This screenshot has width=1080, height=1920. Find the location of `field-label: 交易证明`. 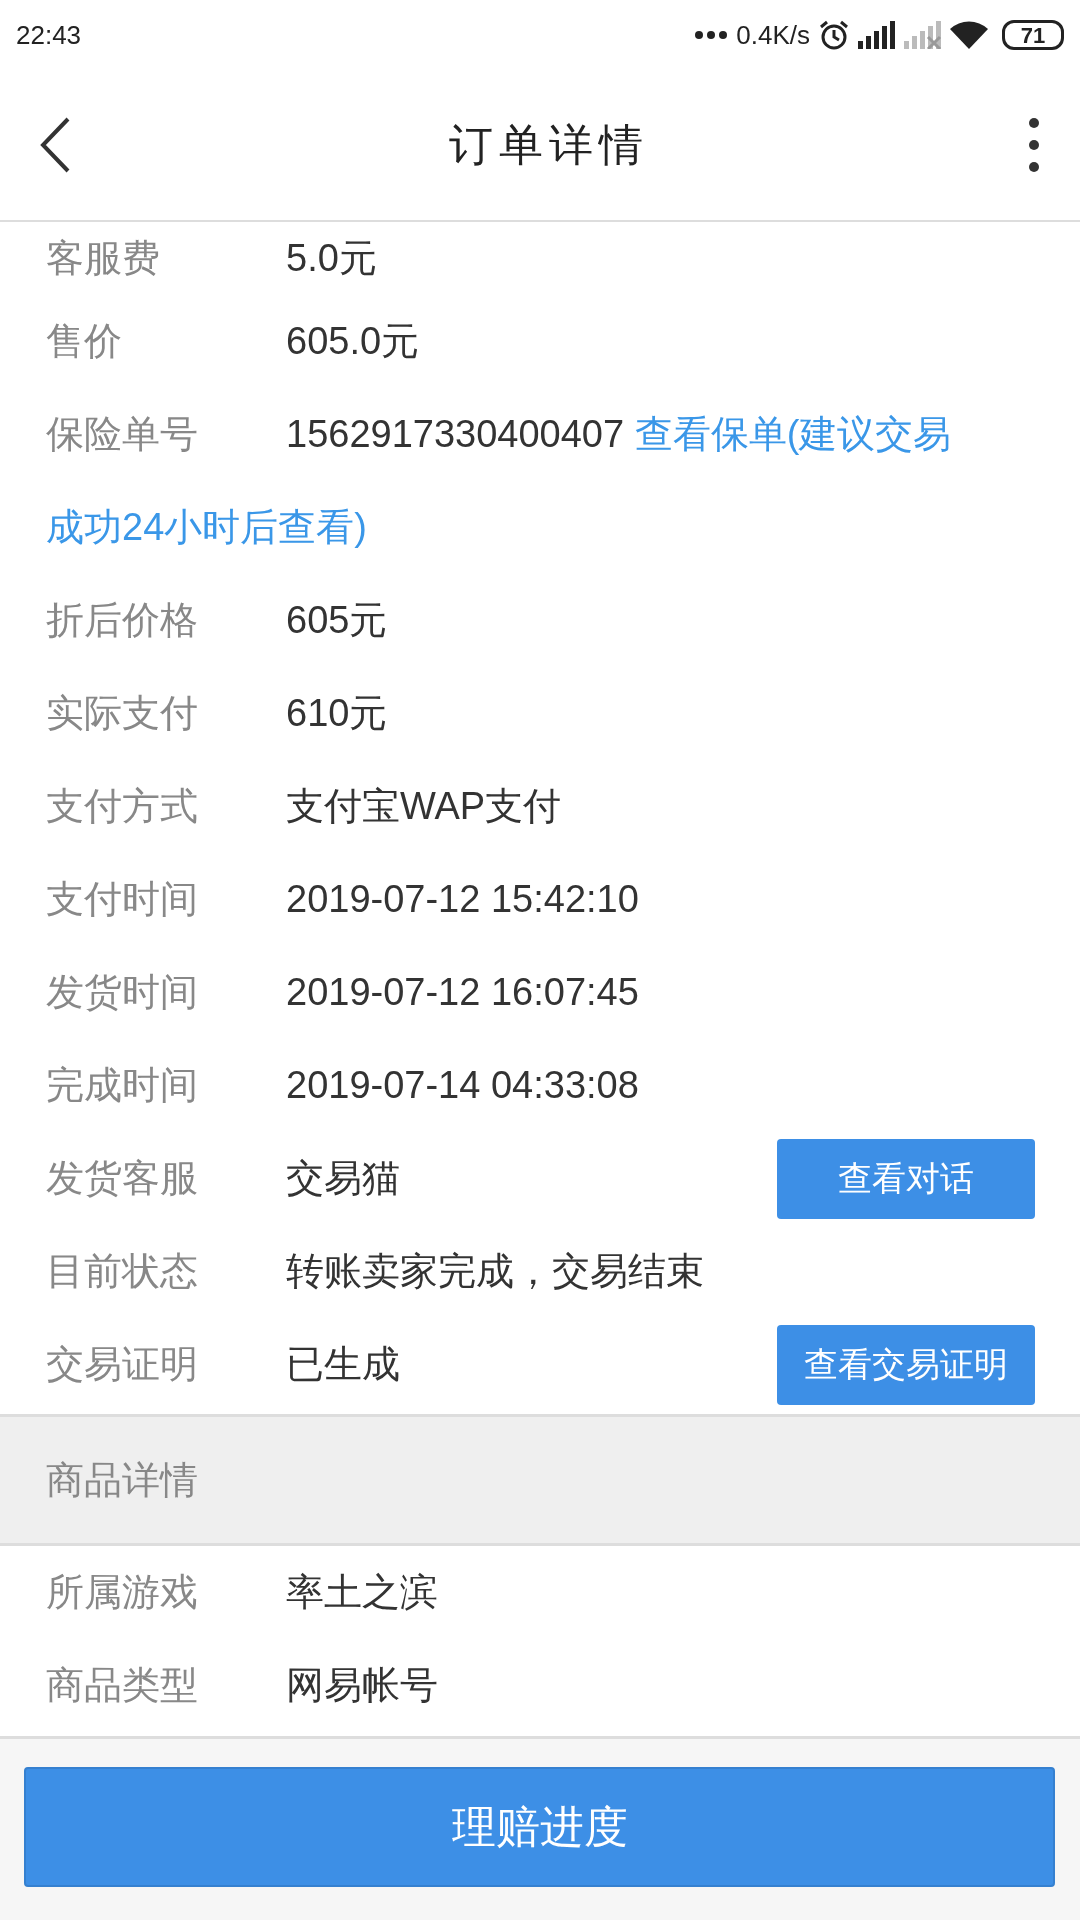

field-label: 交易证明 is located at coordinates (122, 1364).